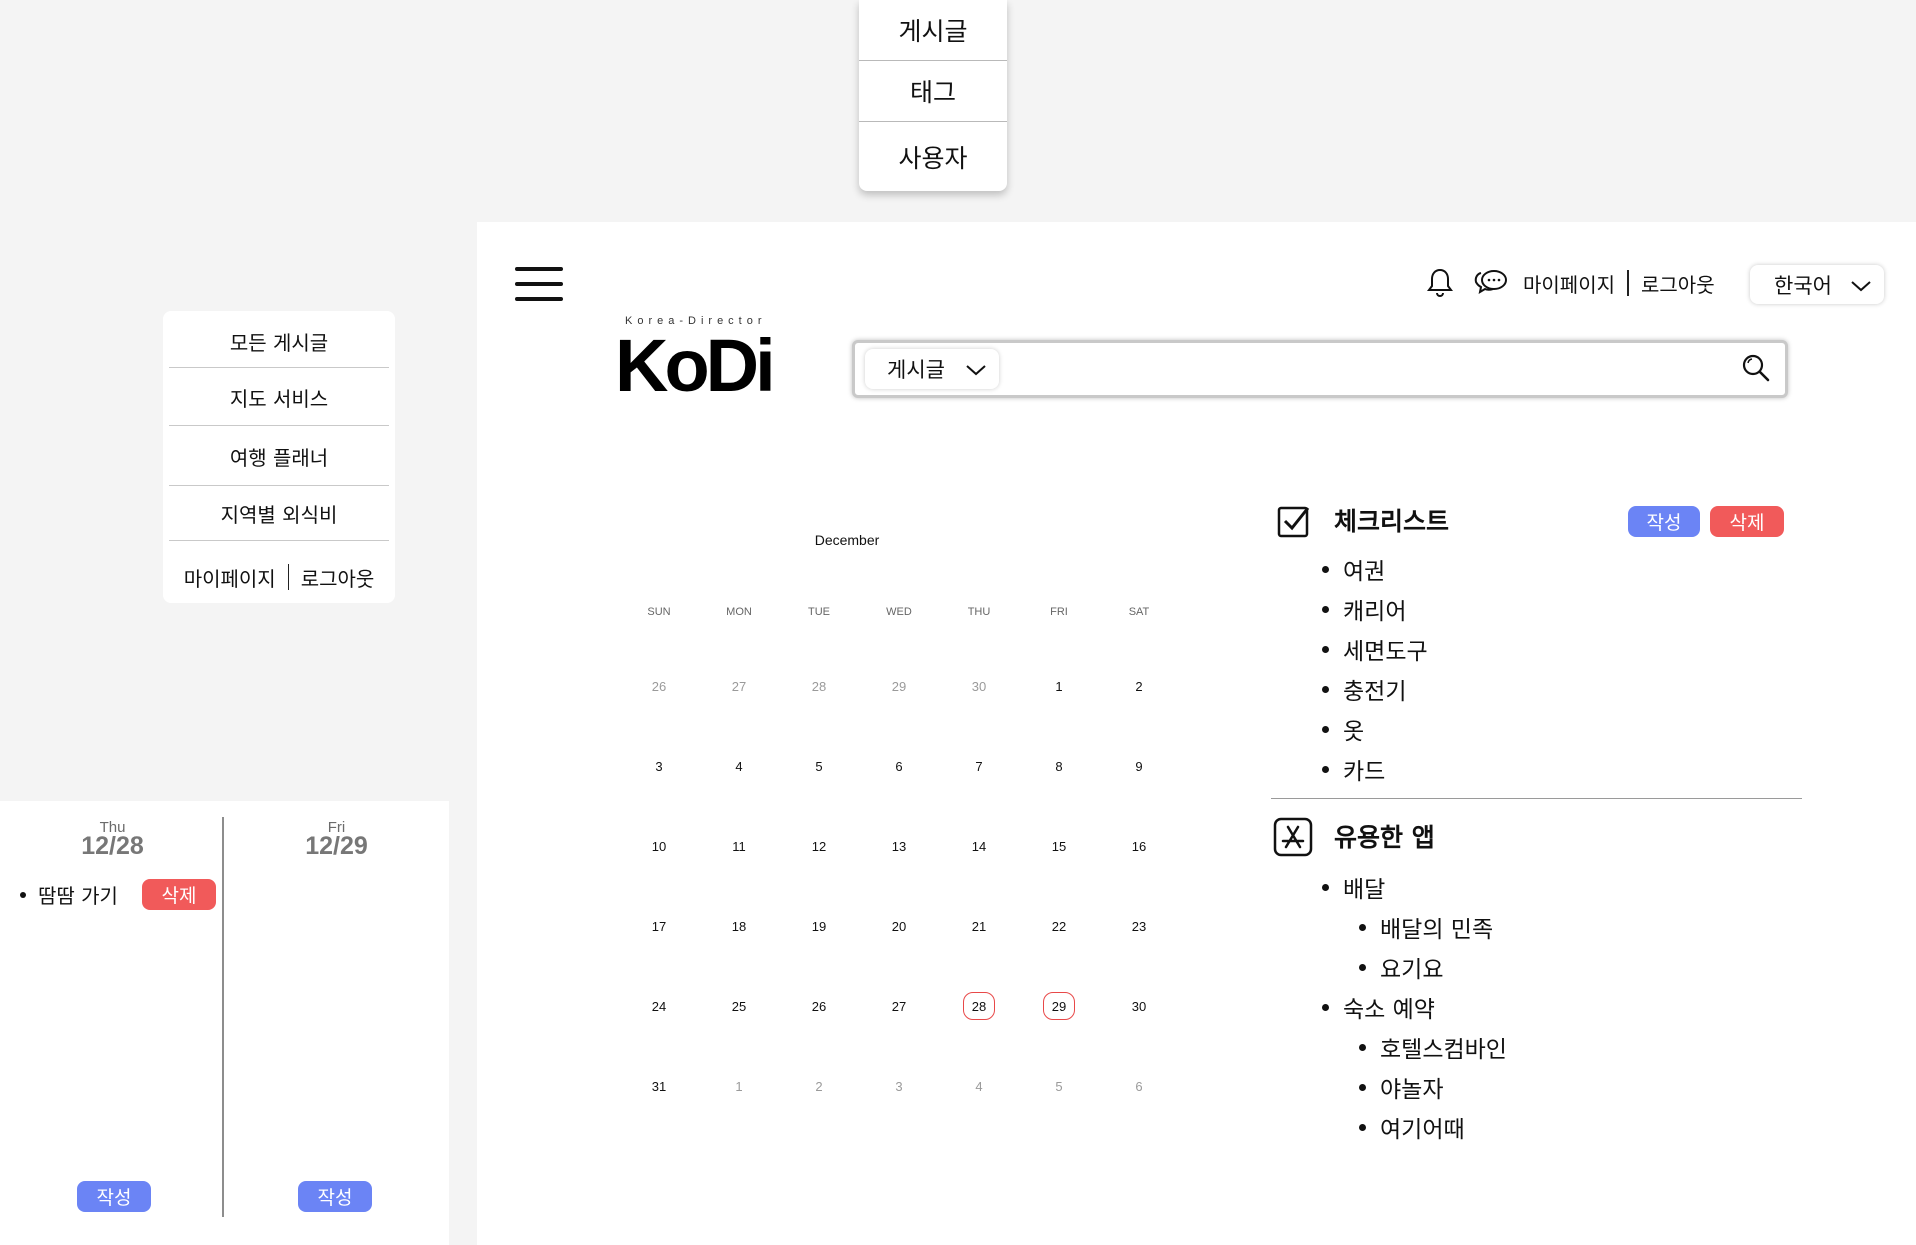 The image size is (1916, 1245). Describe the element at coordinates (1664, 521) in the screenshot. I see `checklist-write-button: 작성` at that location.